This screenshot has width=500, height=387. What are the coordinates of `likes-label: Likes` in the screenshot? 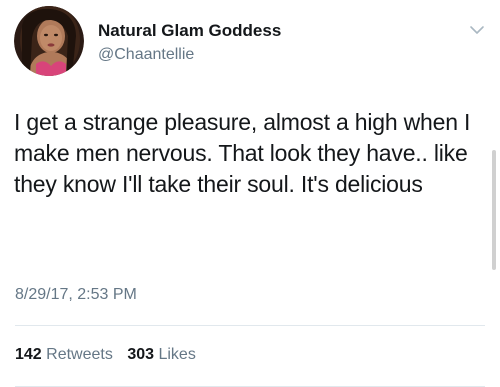 It's located at (177, 354).